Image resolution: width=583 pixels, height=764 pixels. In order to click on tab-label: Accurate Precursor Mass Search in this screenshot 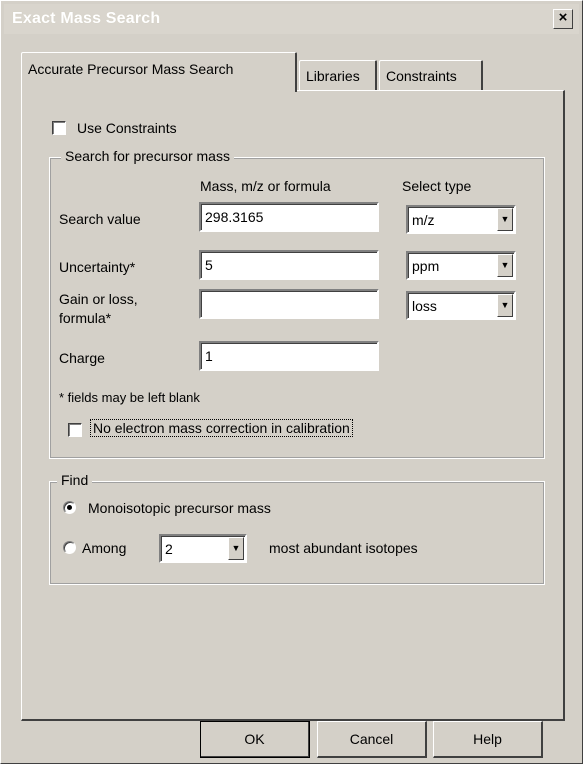, I will do `click(131, 69)`.